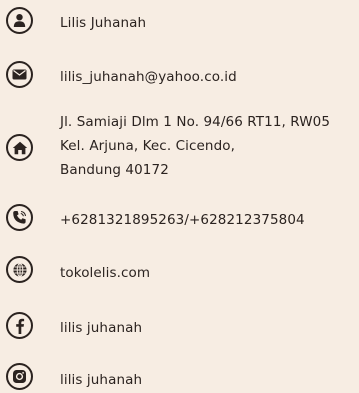 Image resolution: width=359 pixels, height=393 pixels. I want to click on phone-icon, so click(19, 217).